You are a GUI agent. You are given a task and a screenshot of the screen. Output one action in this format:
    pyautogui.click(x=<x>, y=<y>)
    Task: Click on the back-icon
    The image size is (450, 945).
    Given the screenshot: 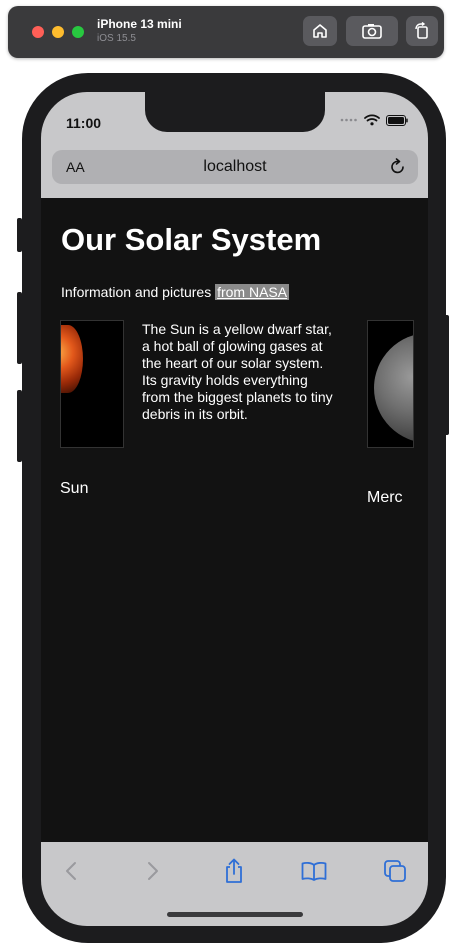 What is the action you would take?
    pyautogui.click(x=71, y=871)
    